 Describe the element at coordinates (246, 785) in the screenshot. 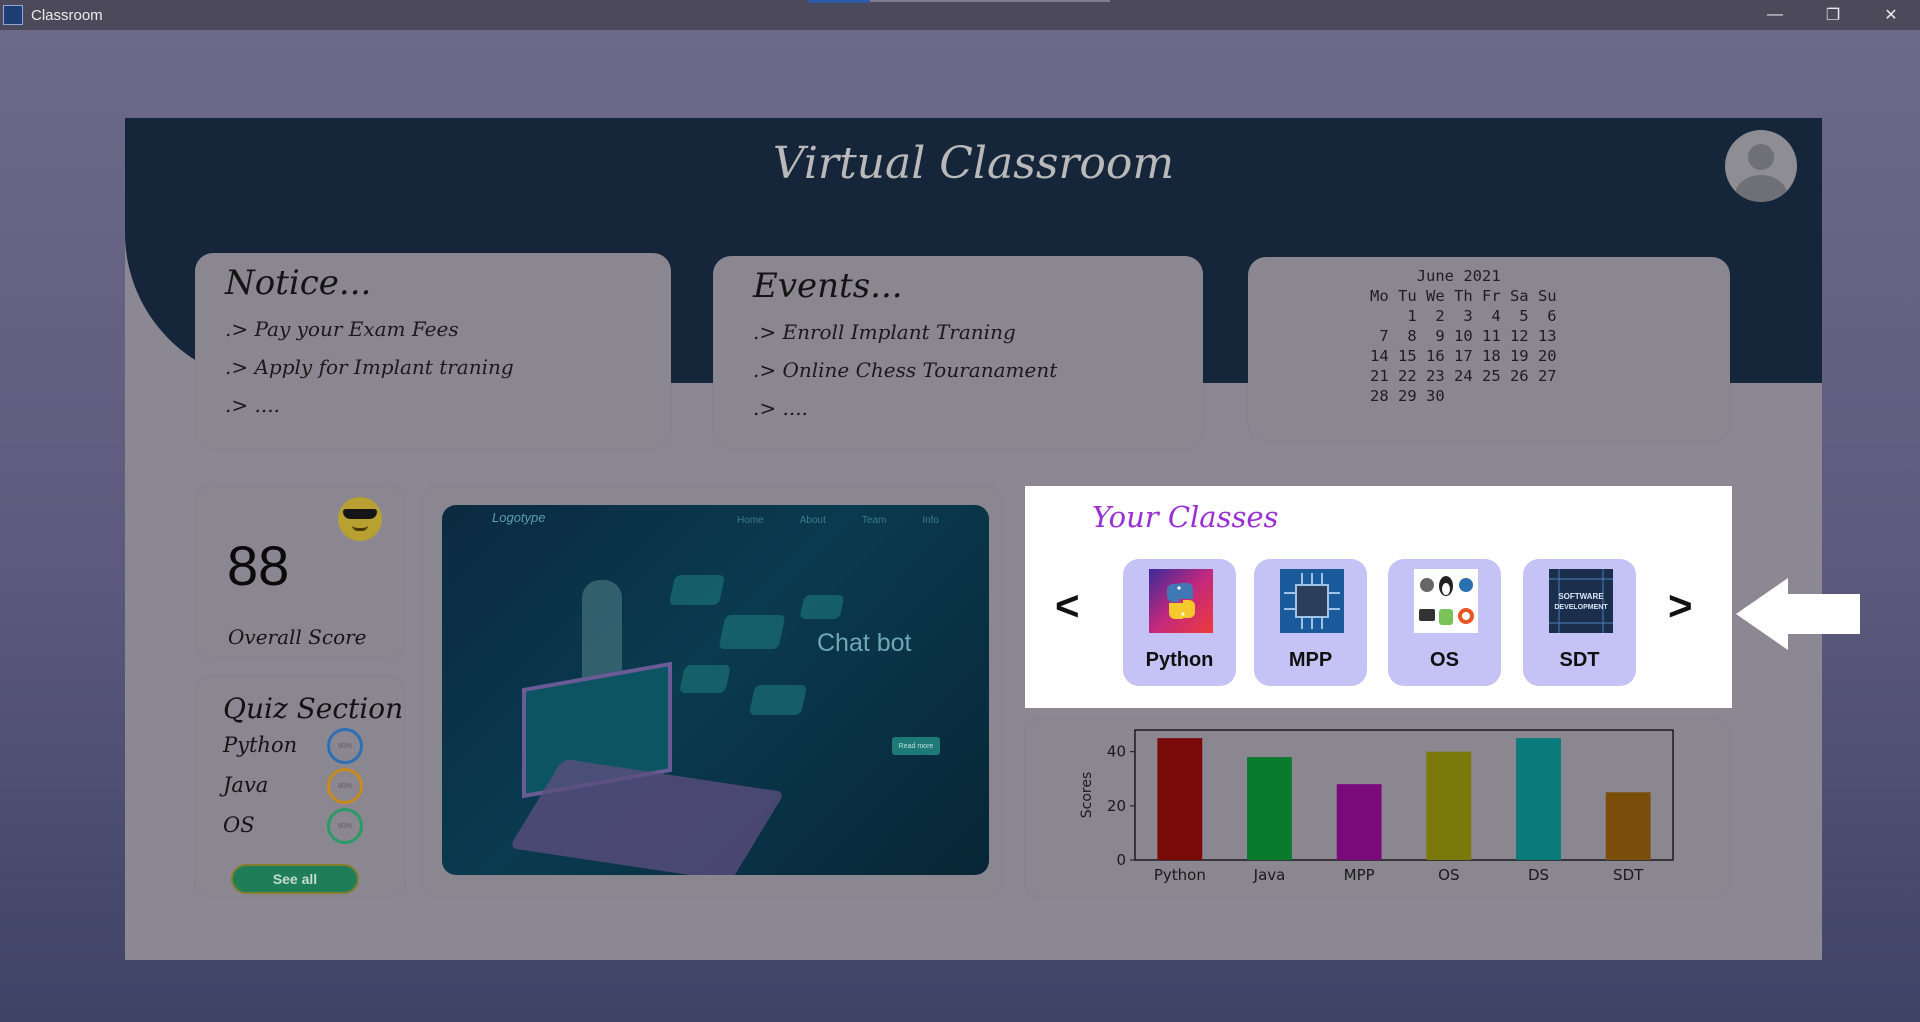

I see `quiz-item-name: Java` at that location.